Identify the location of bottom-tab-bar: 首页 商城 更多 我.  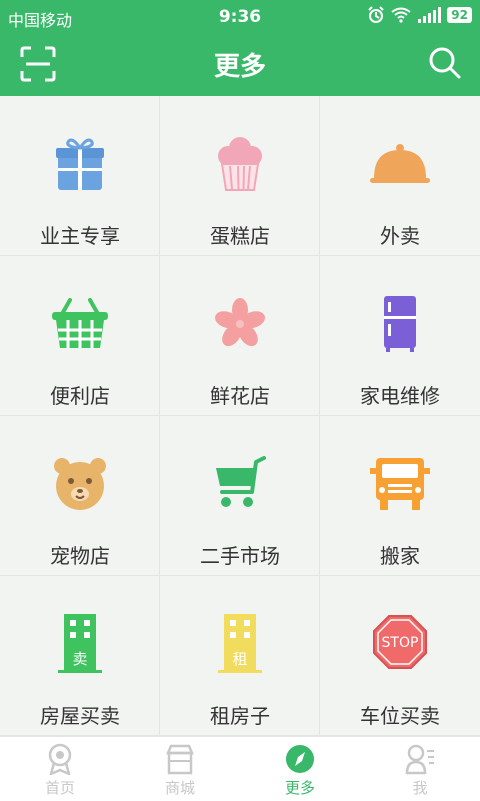
(240, 768).